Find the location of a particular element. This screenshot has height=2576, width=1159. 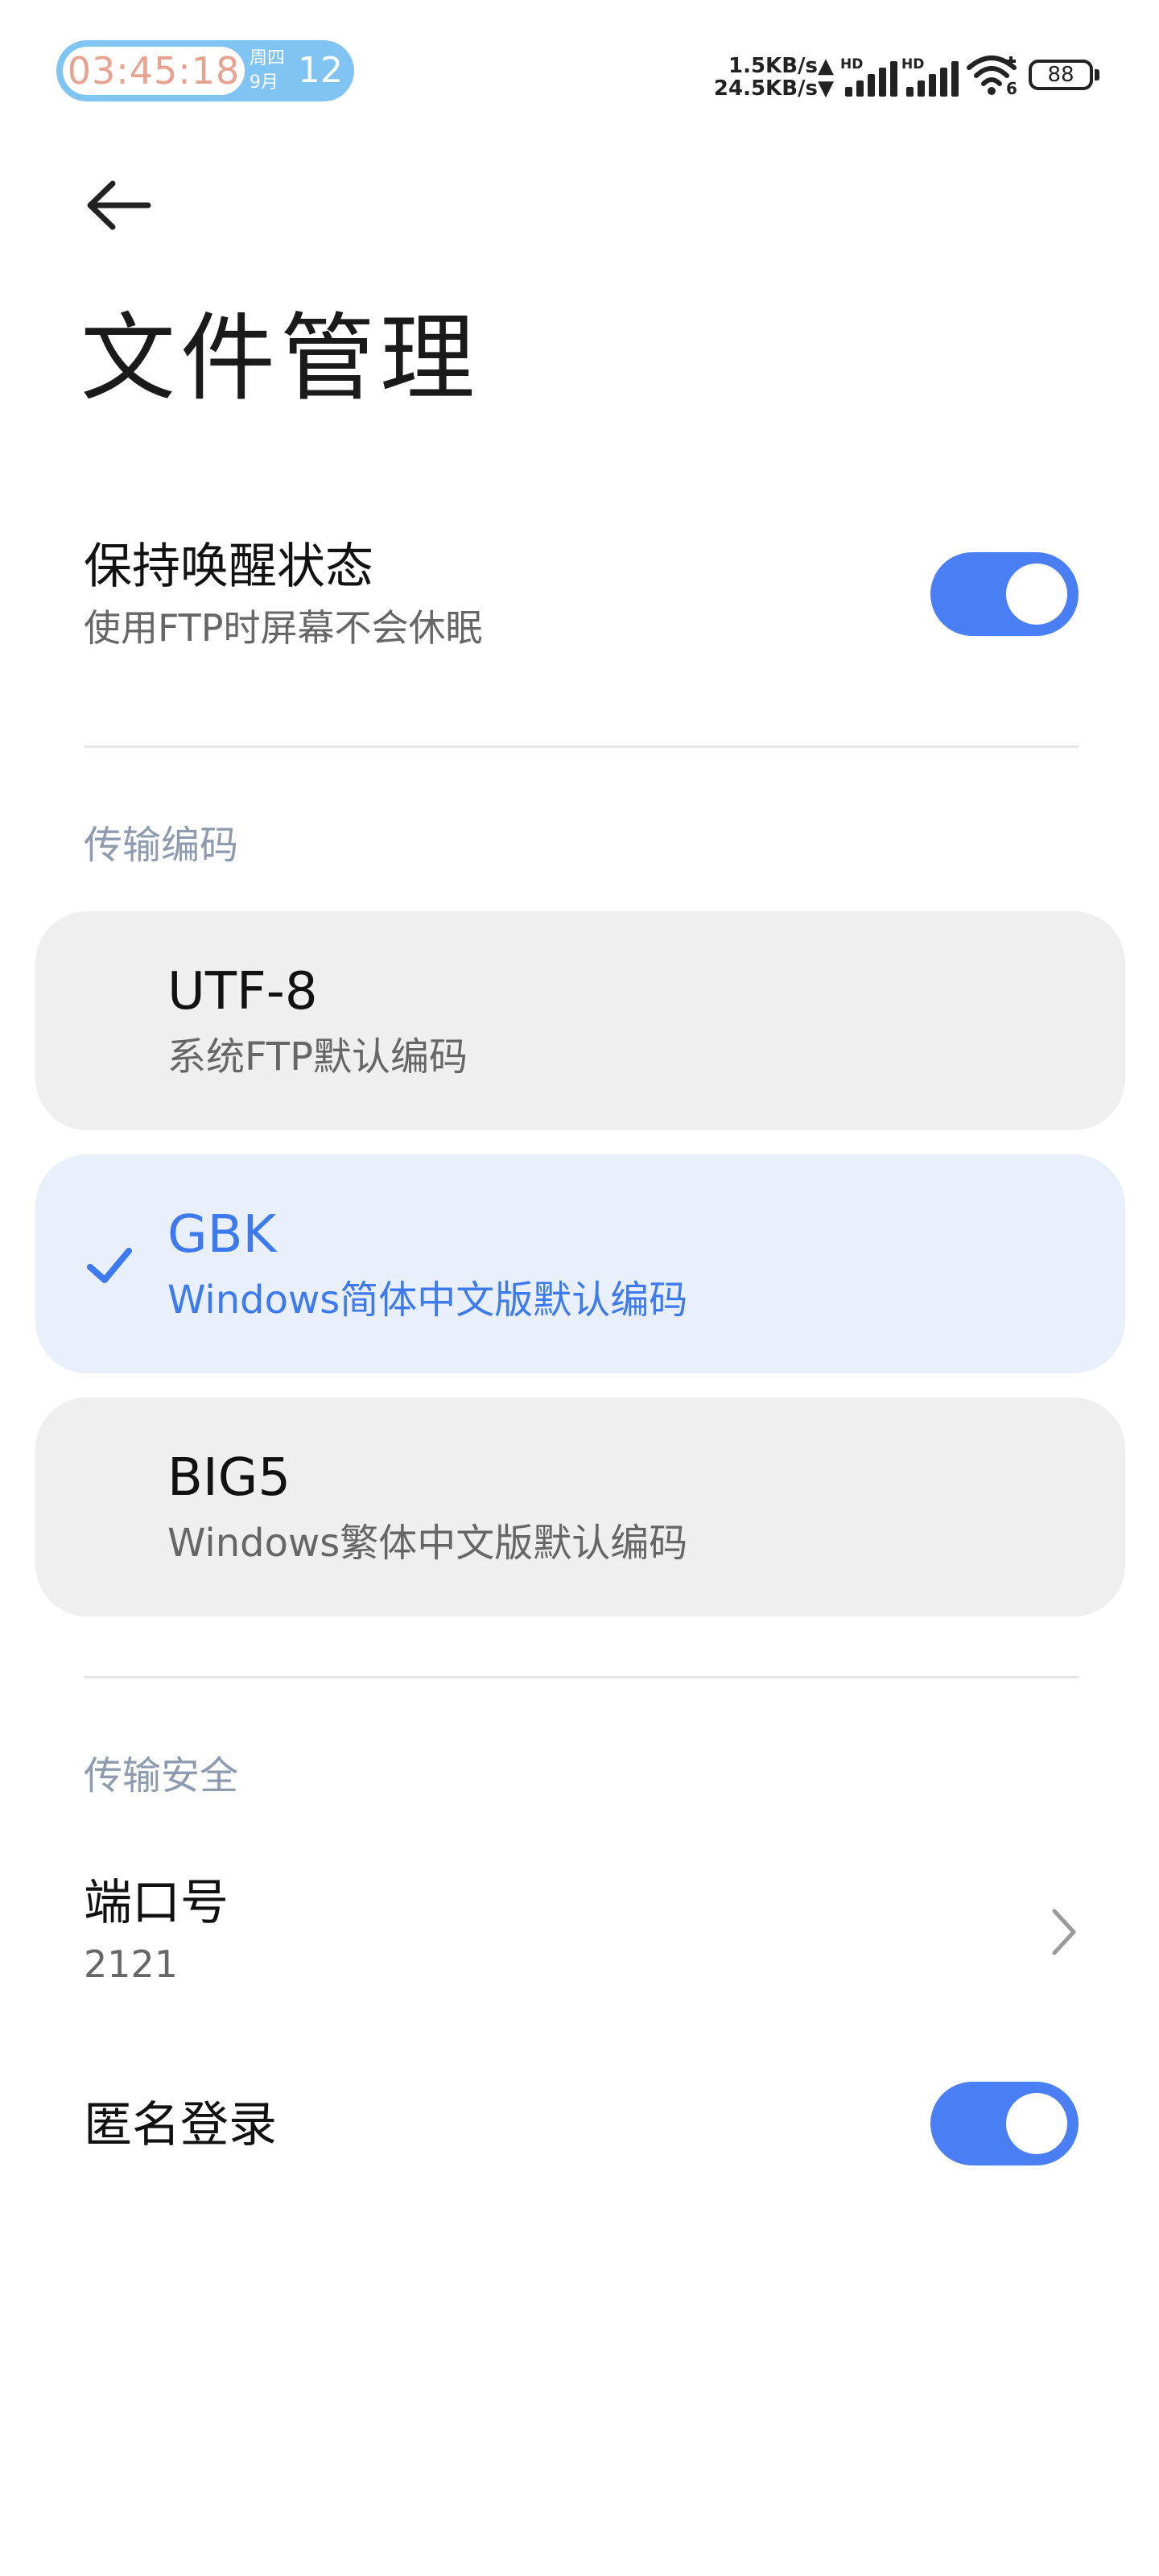

clock-pill: 03:45:18 周四 9月 12 is located at coordinates (205, 70).